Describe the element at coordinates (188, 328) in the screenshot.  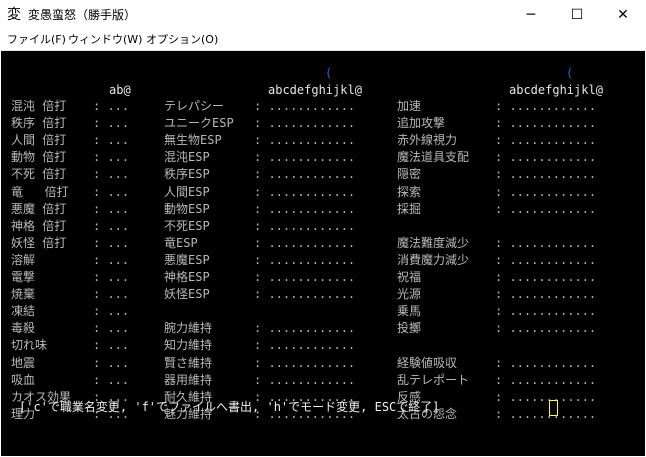
I see `col2-row-label: 腕力維持` at that location.